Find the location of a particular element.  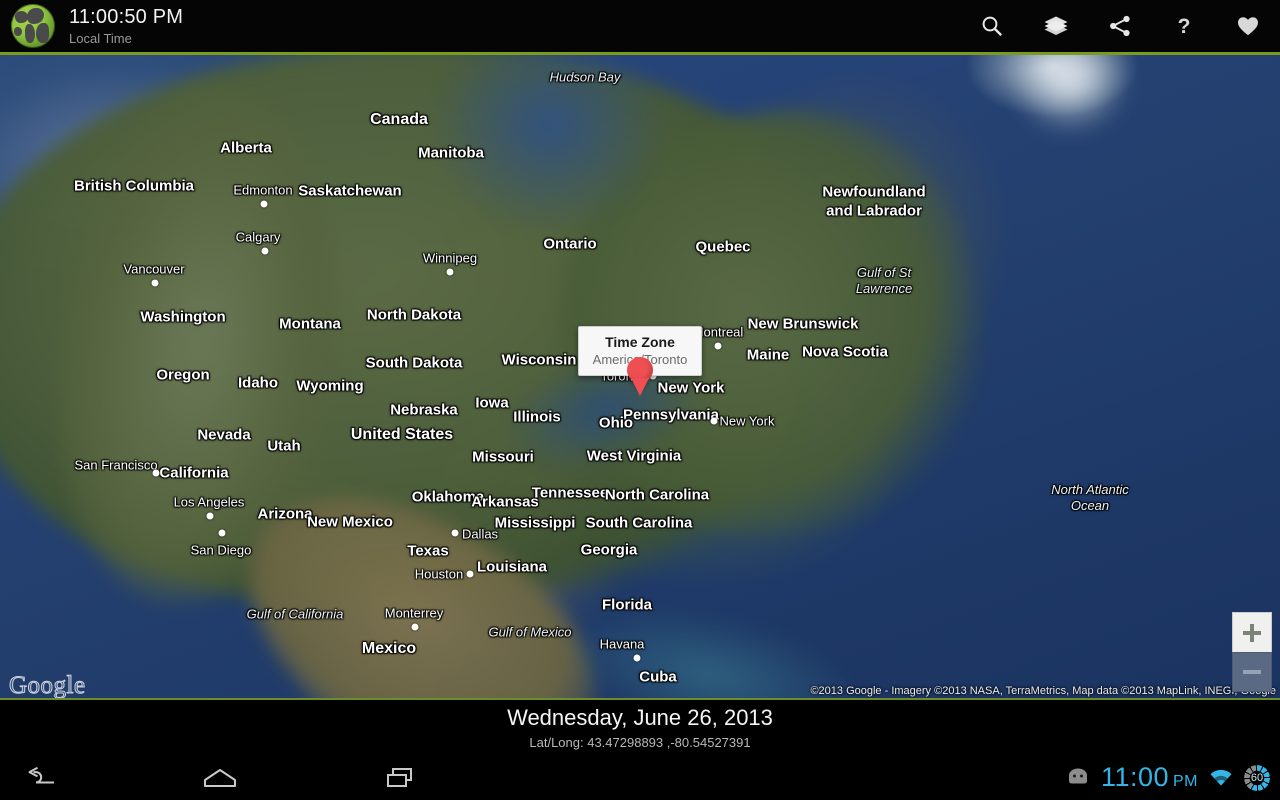

minus-icon is located at coordinates (1252, 672).